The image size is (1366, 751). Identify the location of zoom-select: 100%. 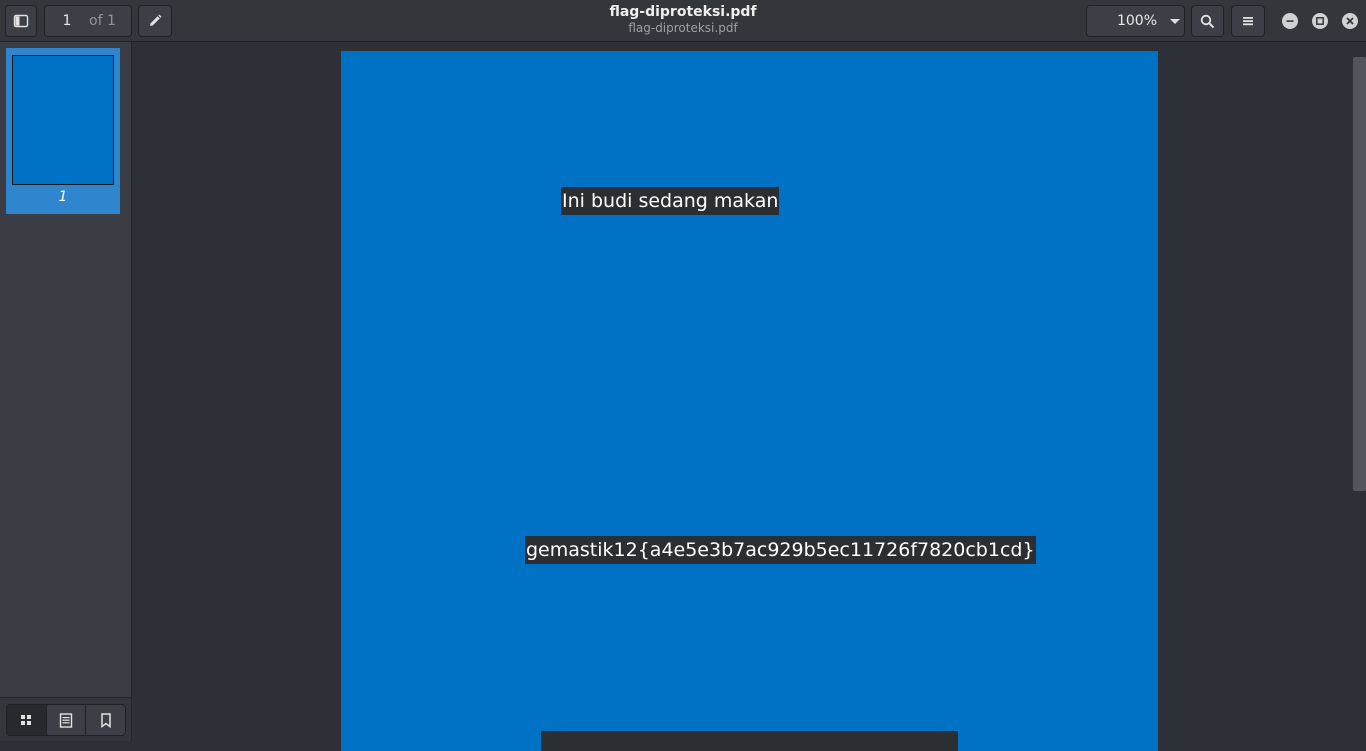
(1135, 21).